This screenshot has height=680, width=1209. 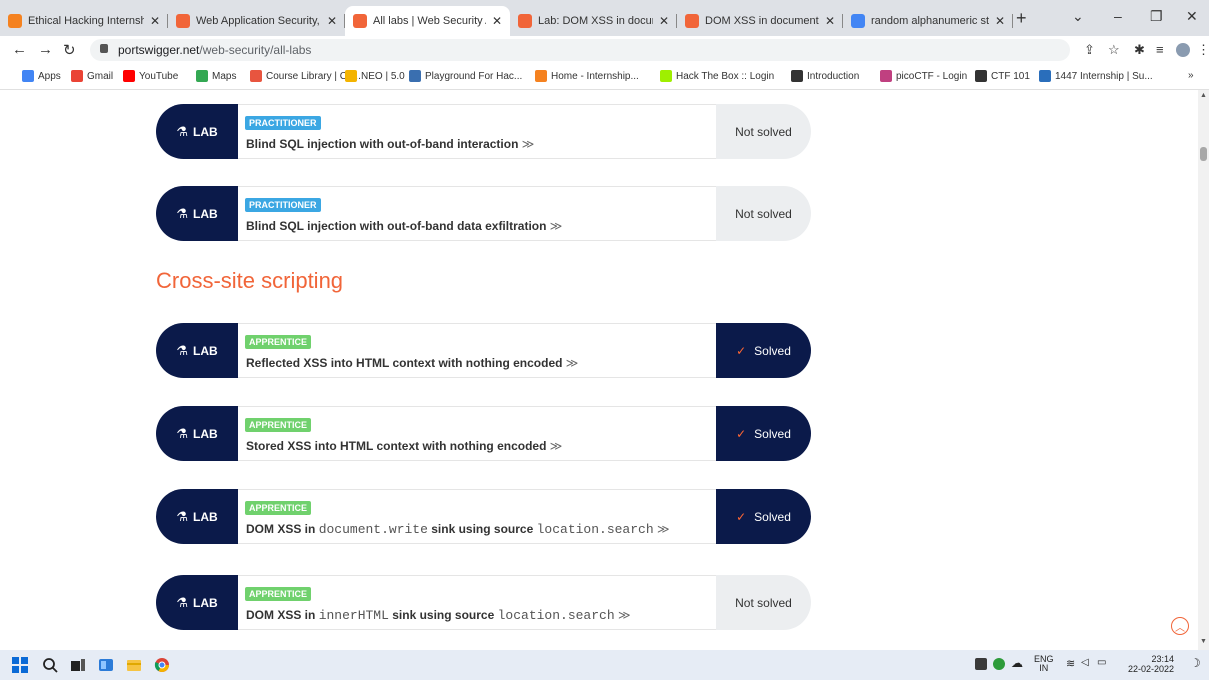 I want to click on flask-icon: ⚗, so click(x=182, y=131).